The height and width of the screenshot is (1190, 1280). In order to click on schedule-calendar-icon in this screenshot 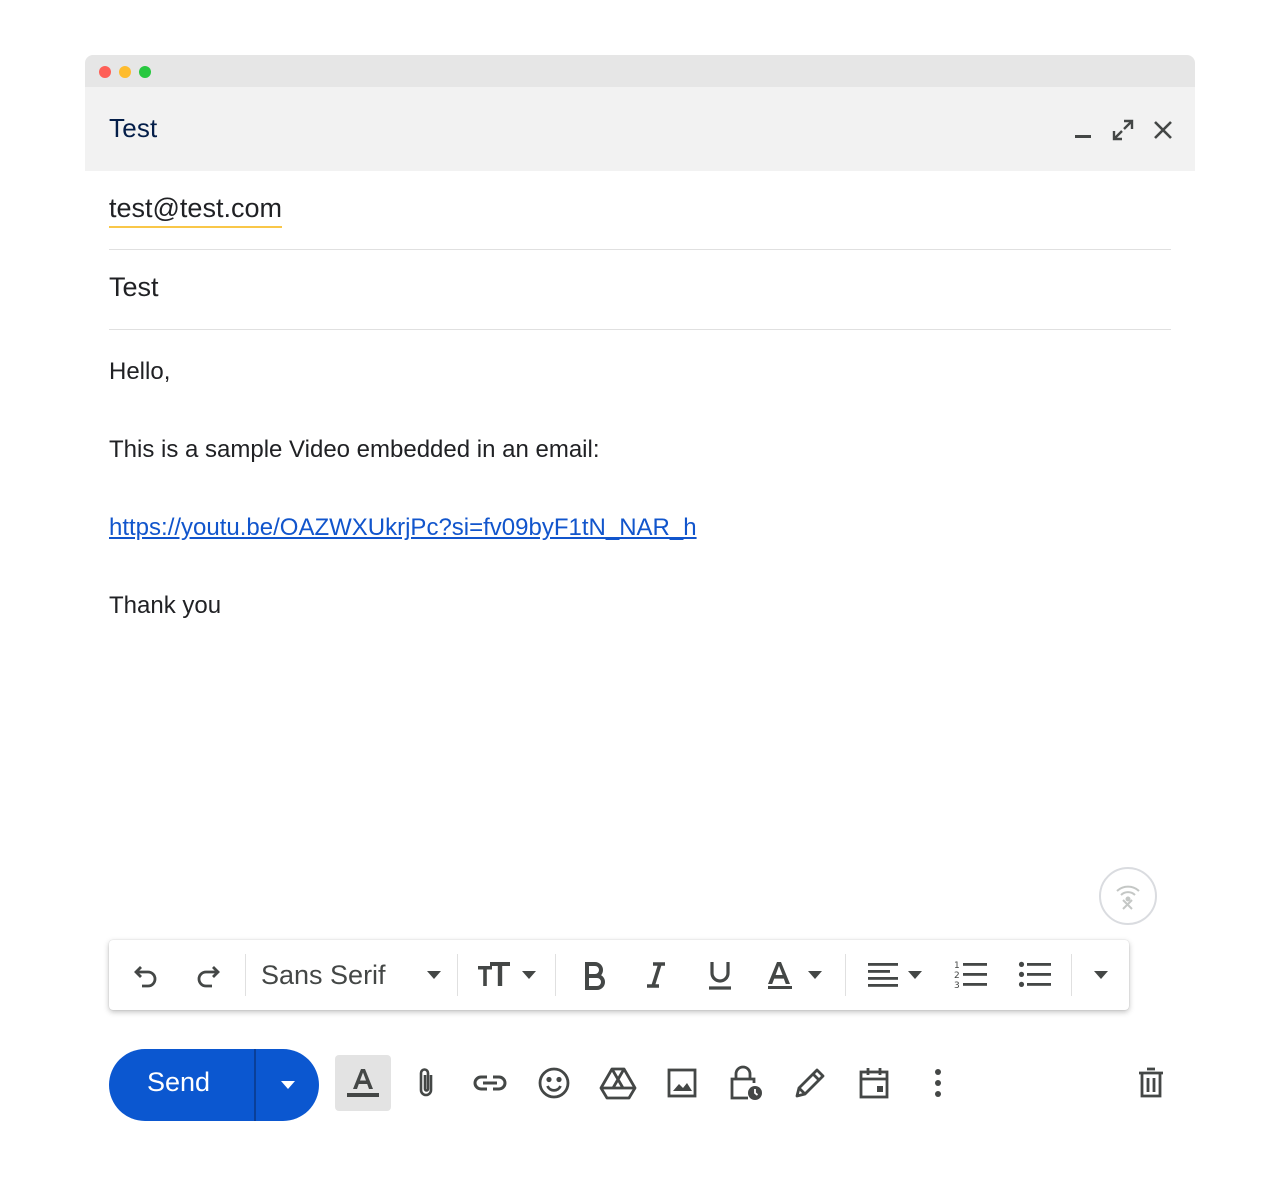, I will do `click(874, 1083)`.